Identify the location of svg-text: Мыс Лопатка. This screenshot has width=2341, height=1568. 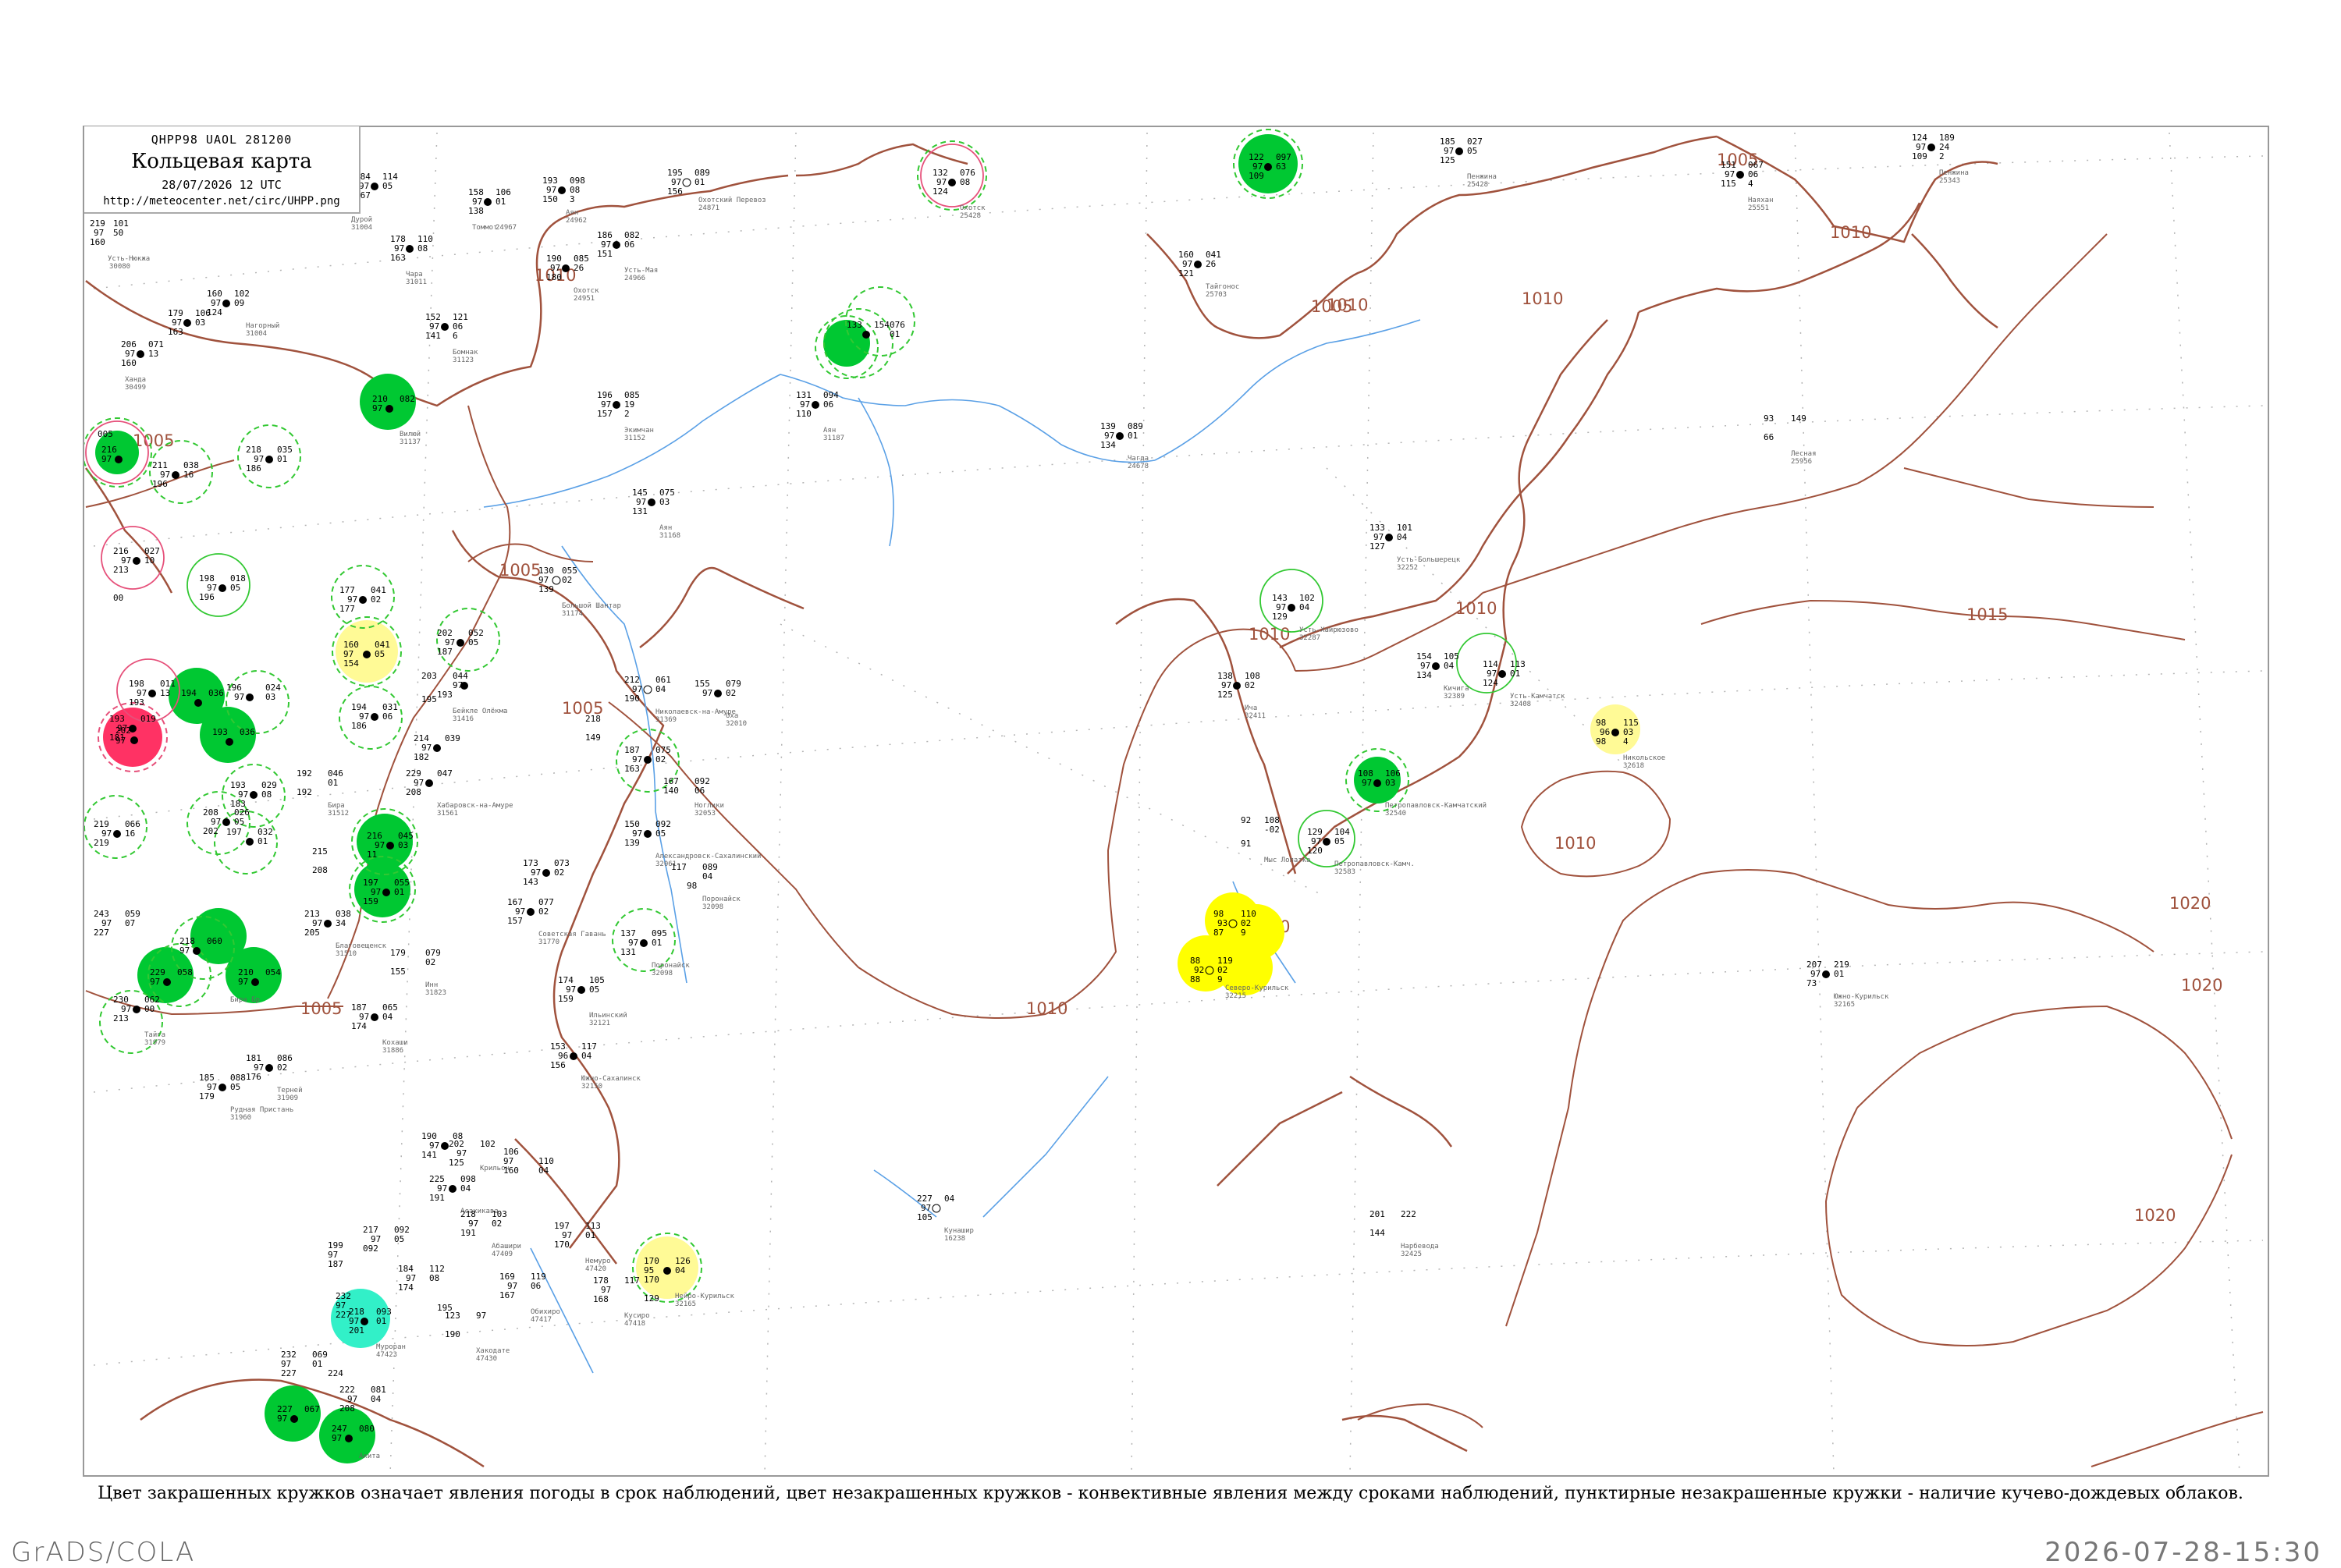
(1287, 861).